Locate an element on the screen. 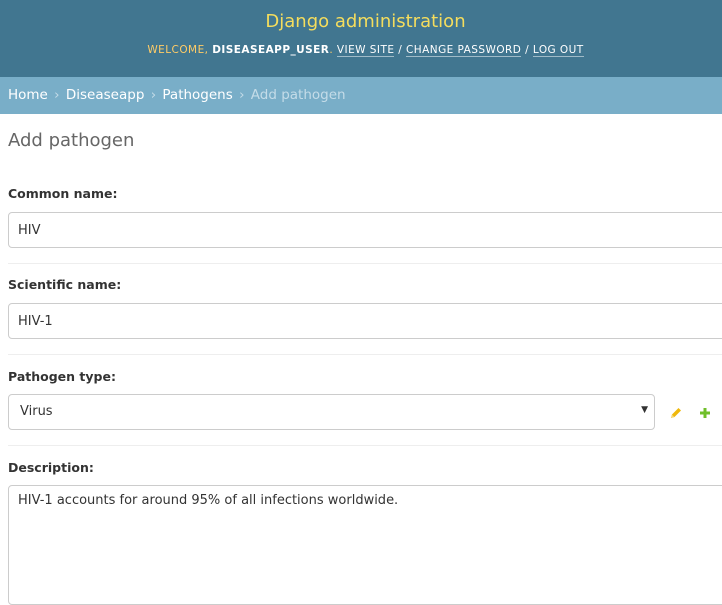 The width and height of the screenshot is (722, 605). pencil-icon is located at coordinates (676, 412).